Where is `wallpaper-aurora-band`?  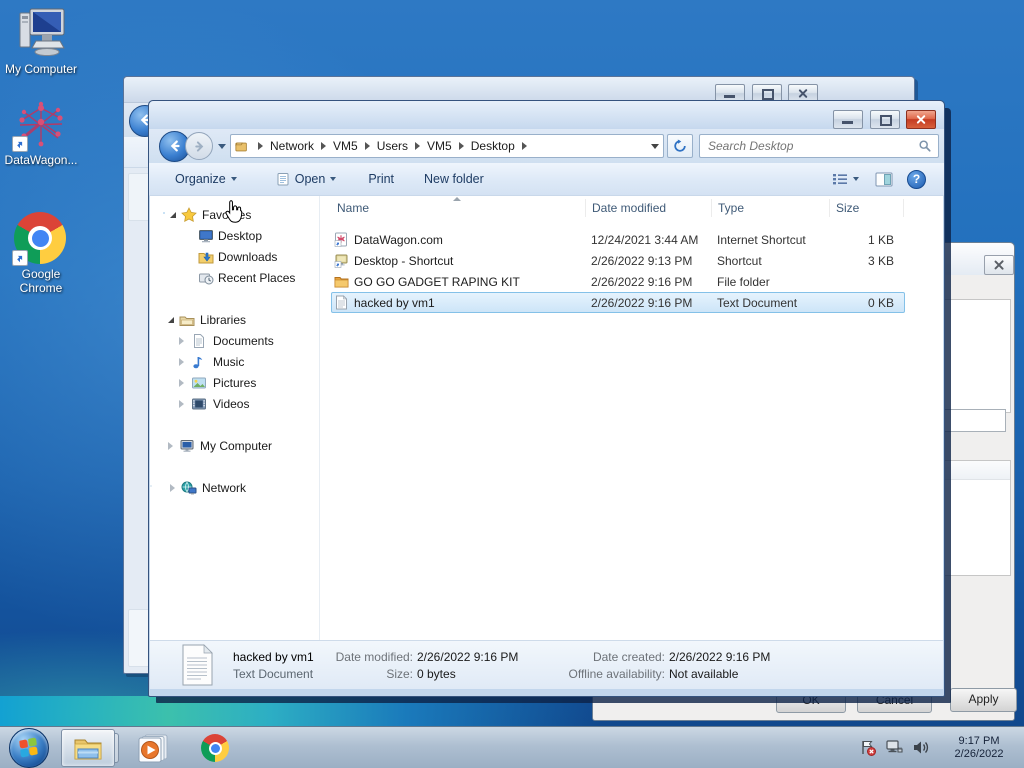 wallpaper-aurora-band is located at coordinates (300, 711).